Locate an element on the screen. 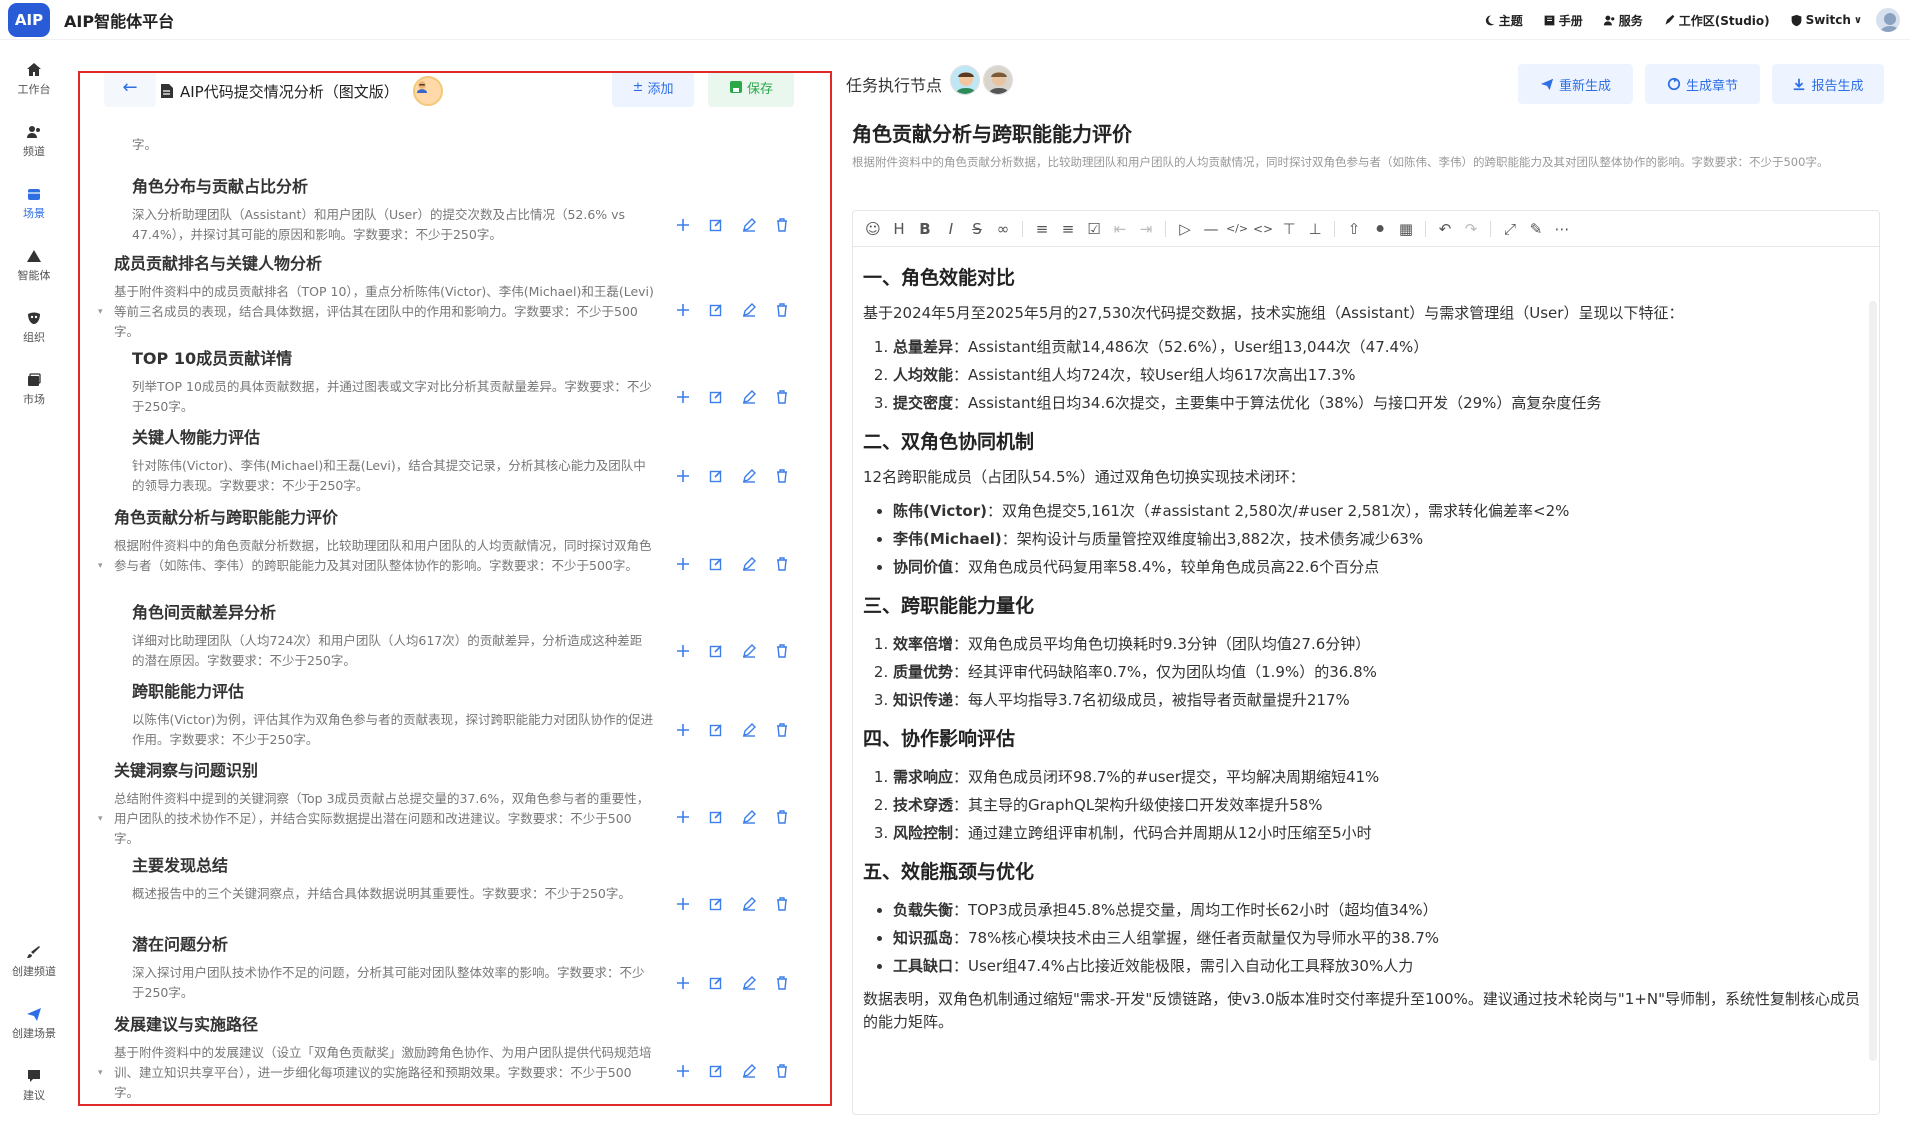  heading-icon: H is located at coordinates (899, 229).